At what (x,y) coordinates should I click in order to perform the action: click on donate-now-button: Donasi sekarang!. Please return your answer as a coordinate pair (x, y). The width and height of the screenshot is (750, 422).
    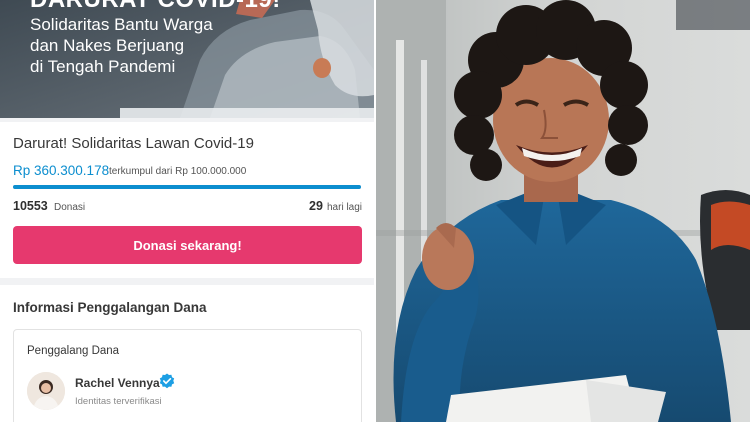
    Looking at the image, I should click on (187, 245).